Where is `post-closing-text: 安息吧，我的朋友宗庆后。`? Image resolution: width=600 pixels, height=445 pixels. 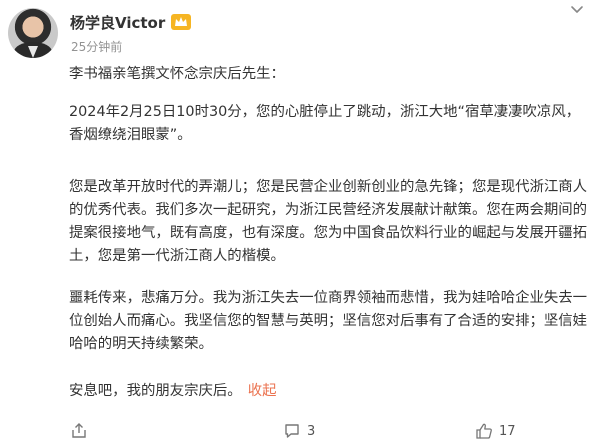 post-closing-text: 安息吧，我的朋友宗庆后。 is located at coordinates (155, 391).